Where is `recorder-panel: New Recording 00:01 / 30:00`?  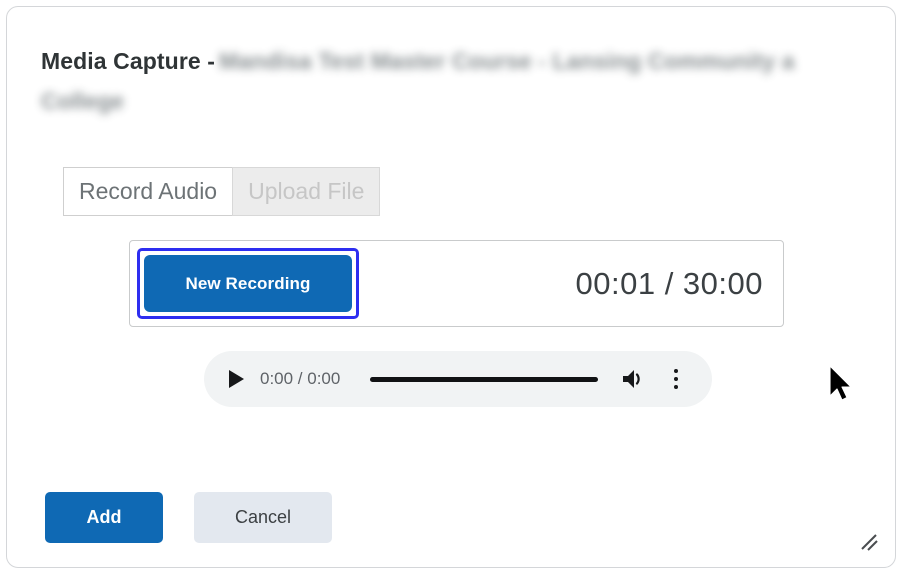
recorder-panel: New Recording 00:01 / 30:00 is located at coordinates (456, 283).